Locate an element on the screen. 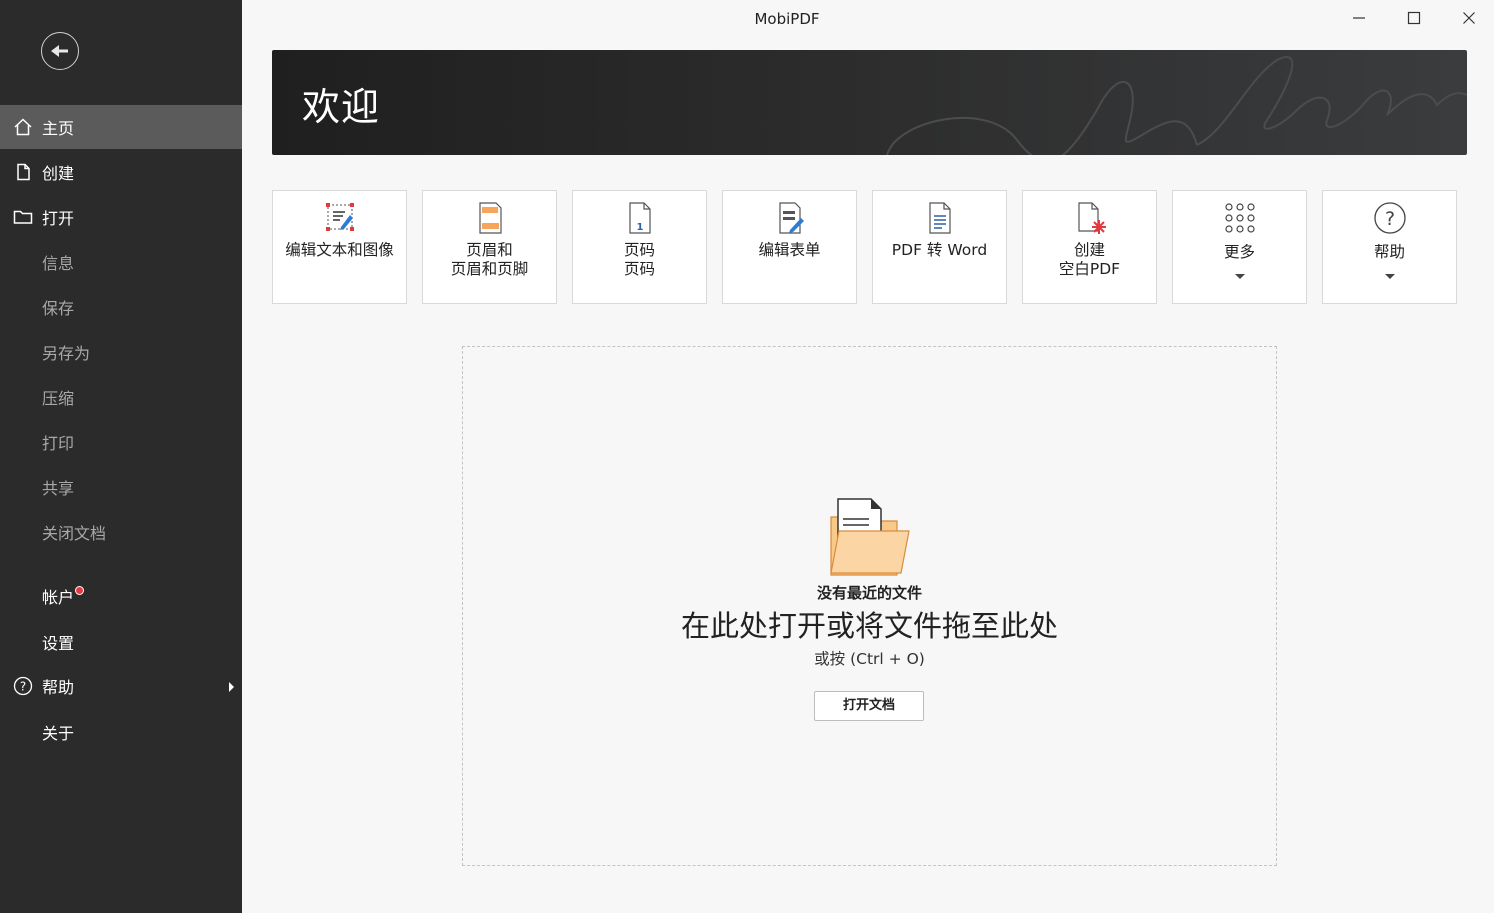 The height and width of the screenshot is (913, 1494). sidebar-item-save: 保存 is located at coordinates (121, 307).